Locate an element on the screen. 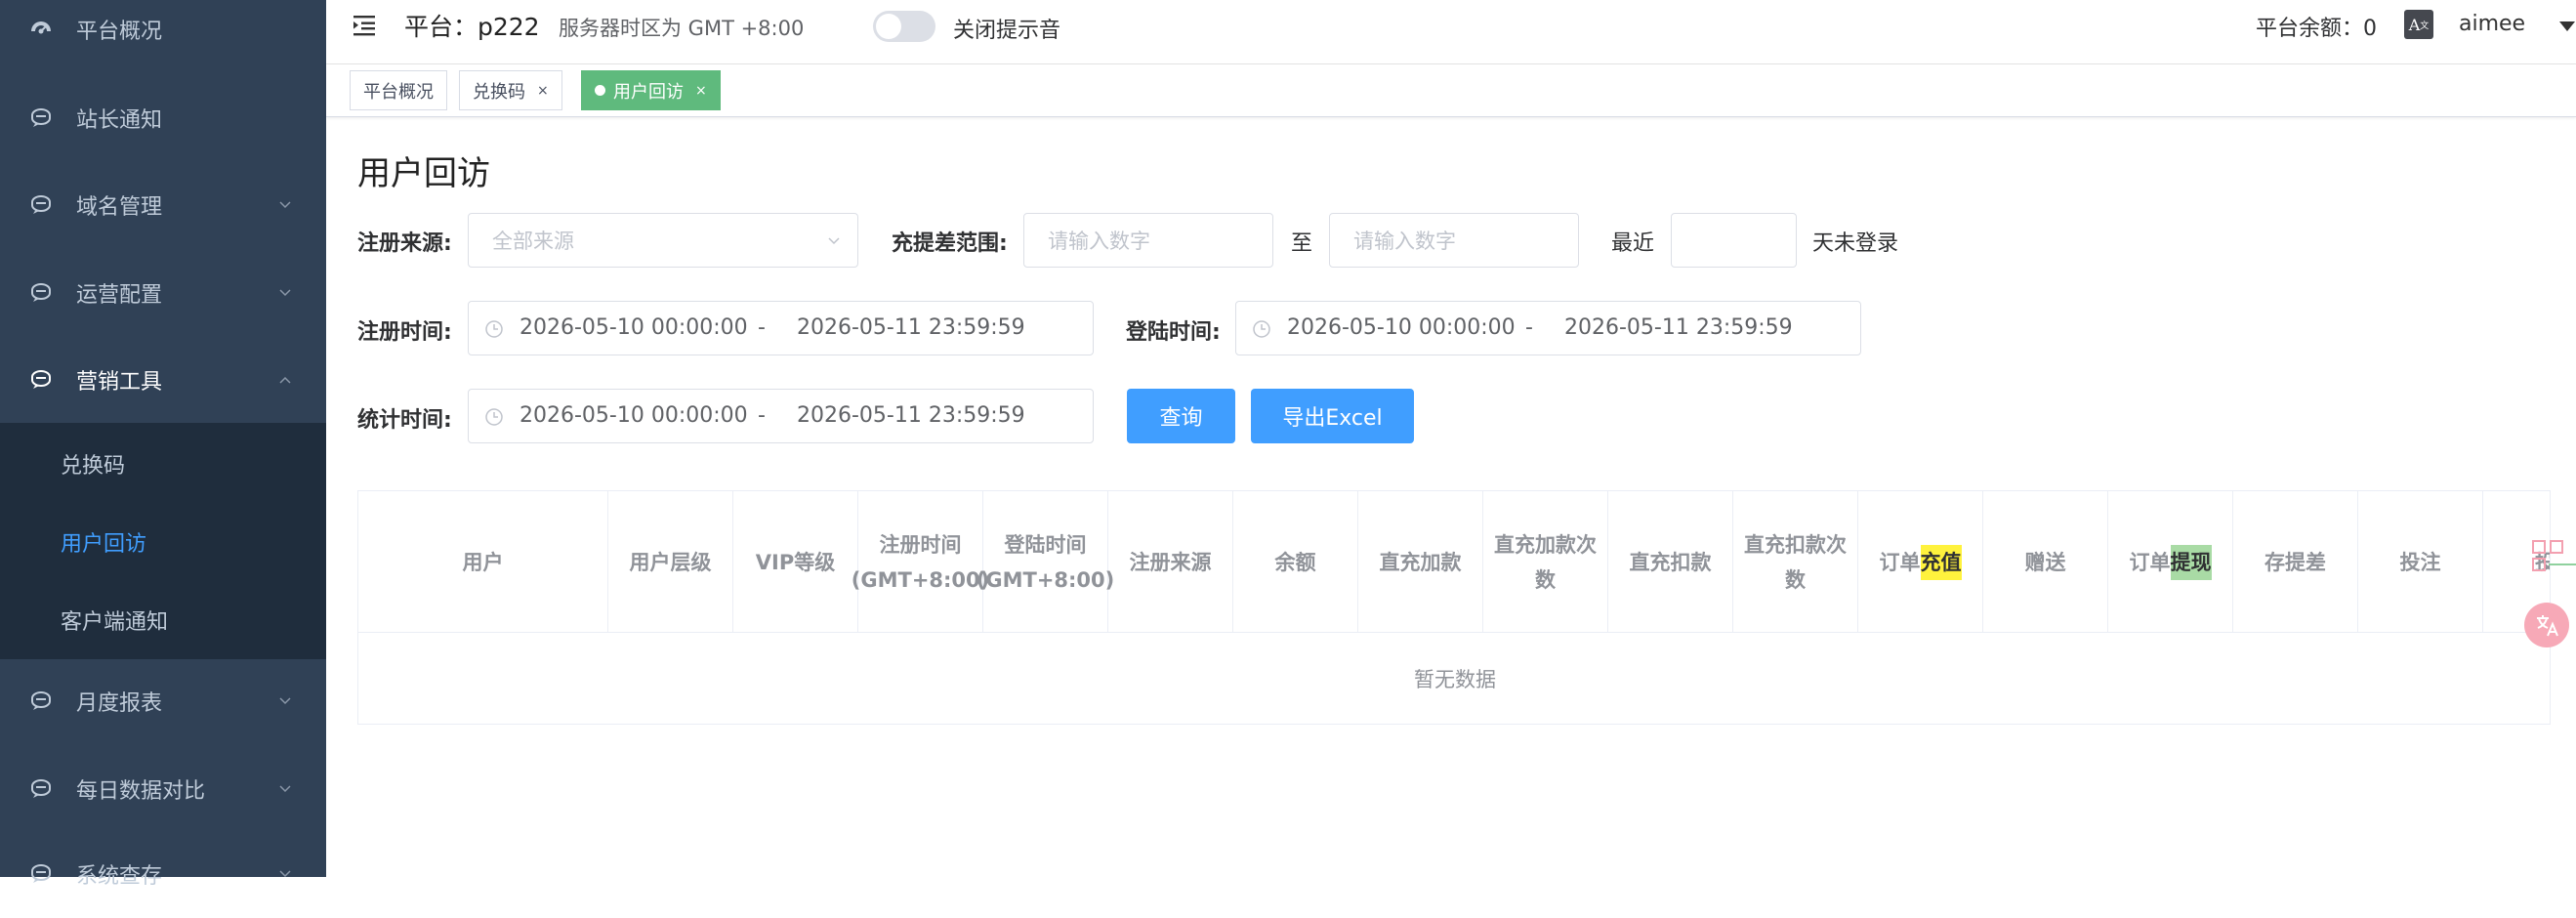  column-header: 订单 充值 is located at coordinates (1921, 562).